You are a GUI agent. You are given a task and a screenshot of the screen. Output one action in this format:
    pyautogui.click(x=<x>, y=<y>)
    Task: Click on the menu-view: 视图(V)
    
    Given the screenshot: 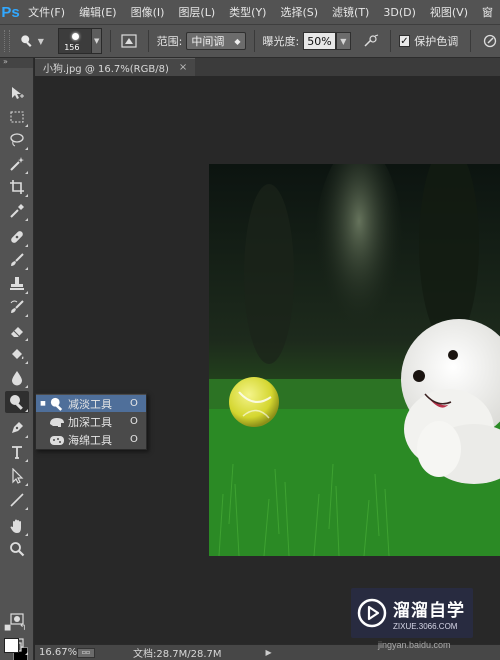 What is the action you would take?
    pyautogui.click(x=449, y=12)
    